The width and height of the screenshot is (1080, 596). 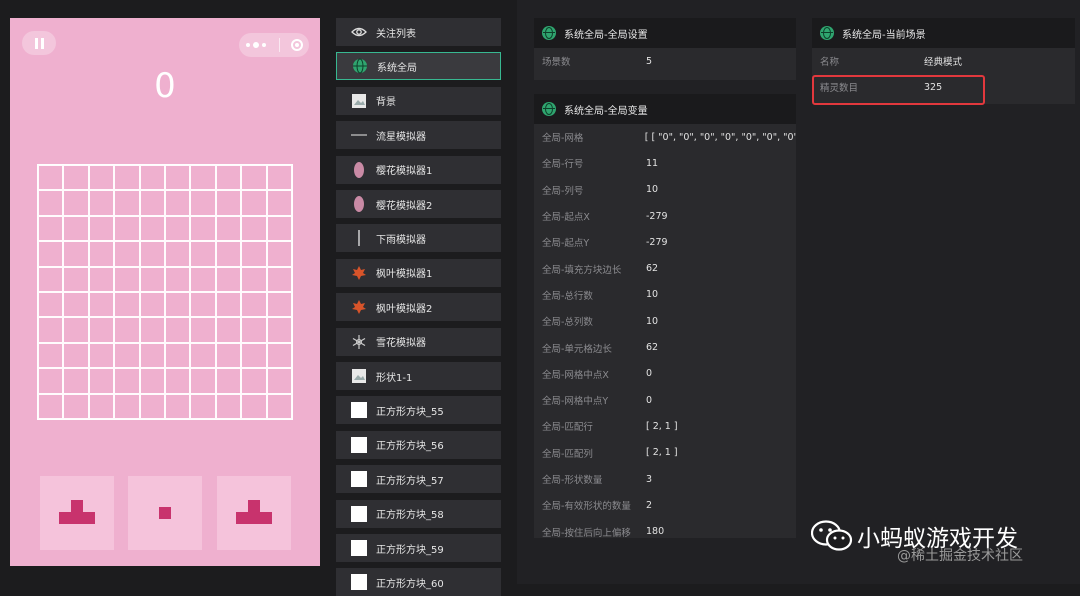 I want to click on node-item: 正方形方块_57, so click(x=418, y=479).